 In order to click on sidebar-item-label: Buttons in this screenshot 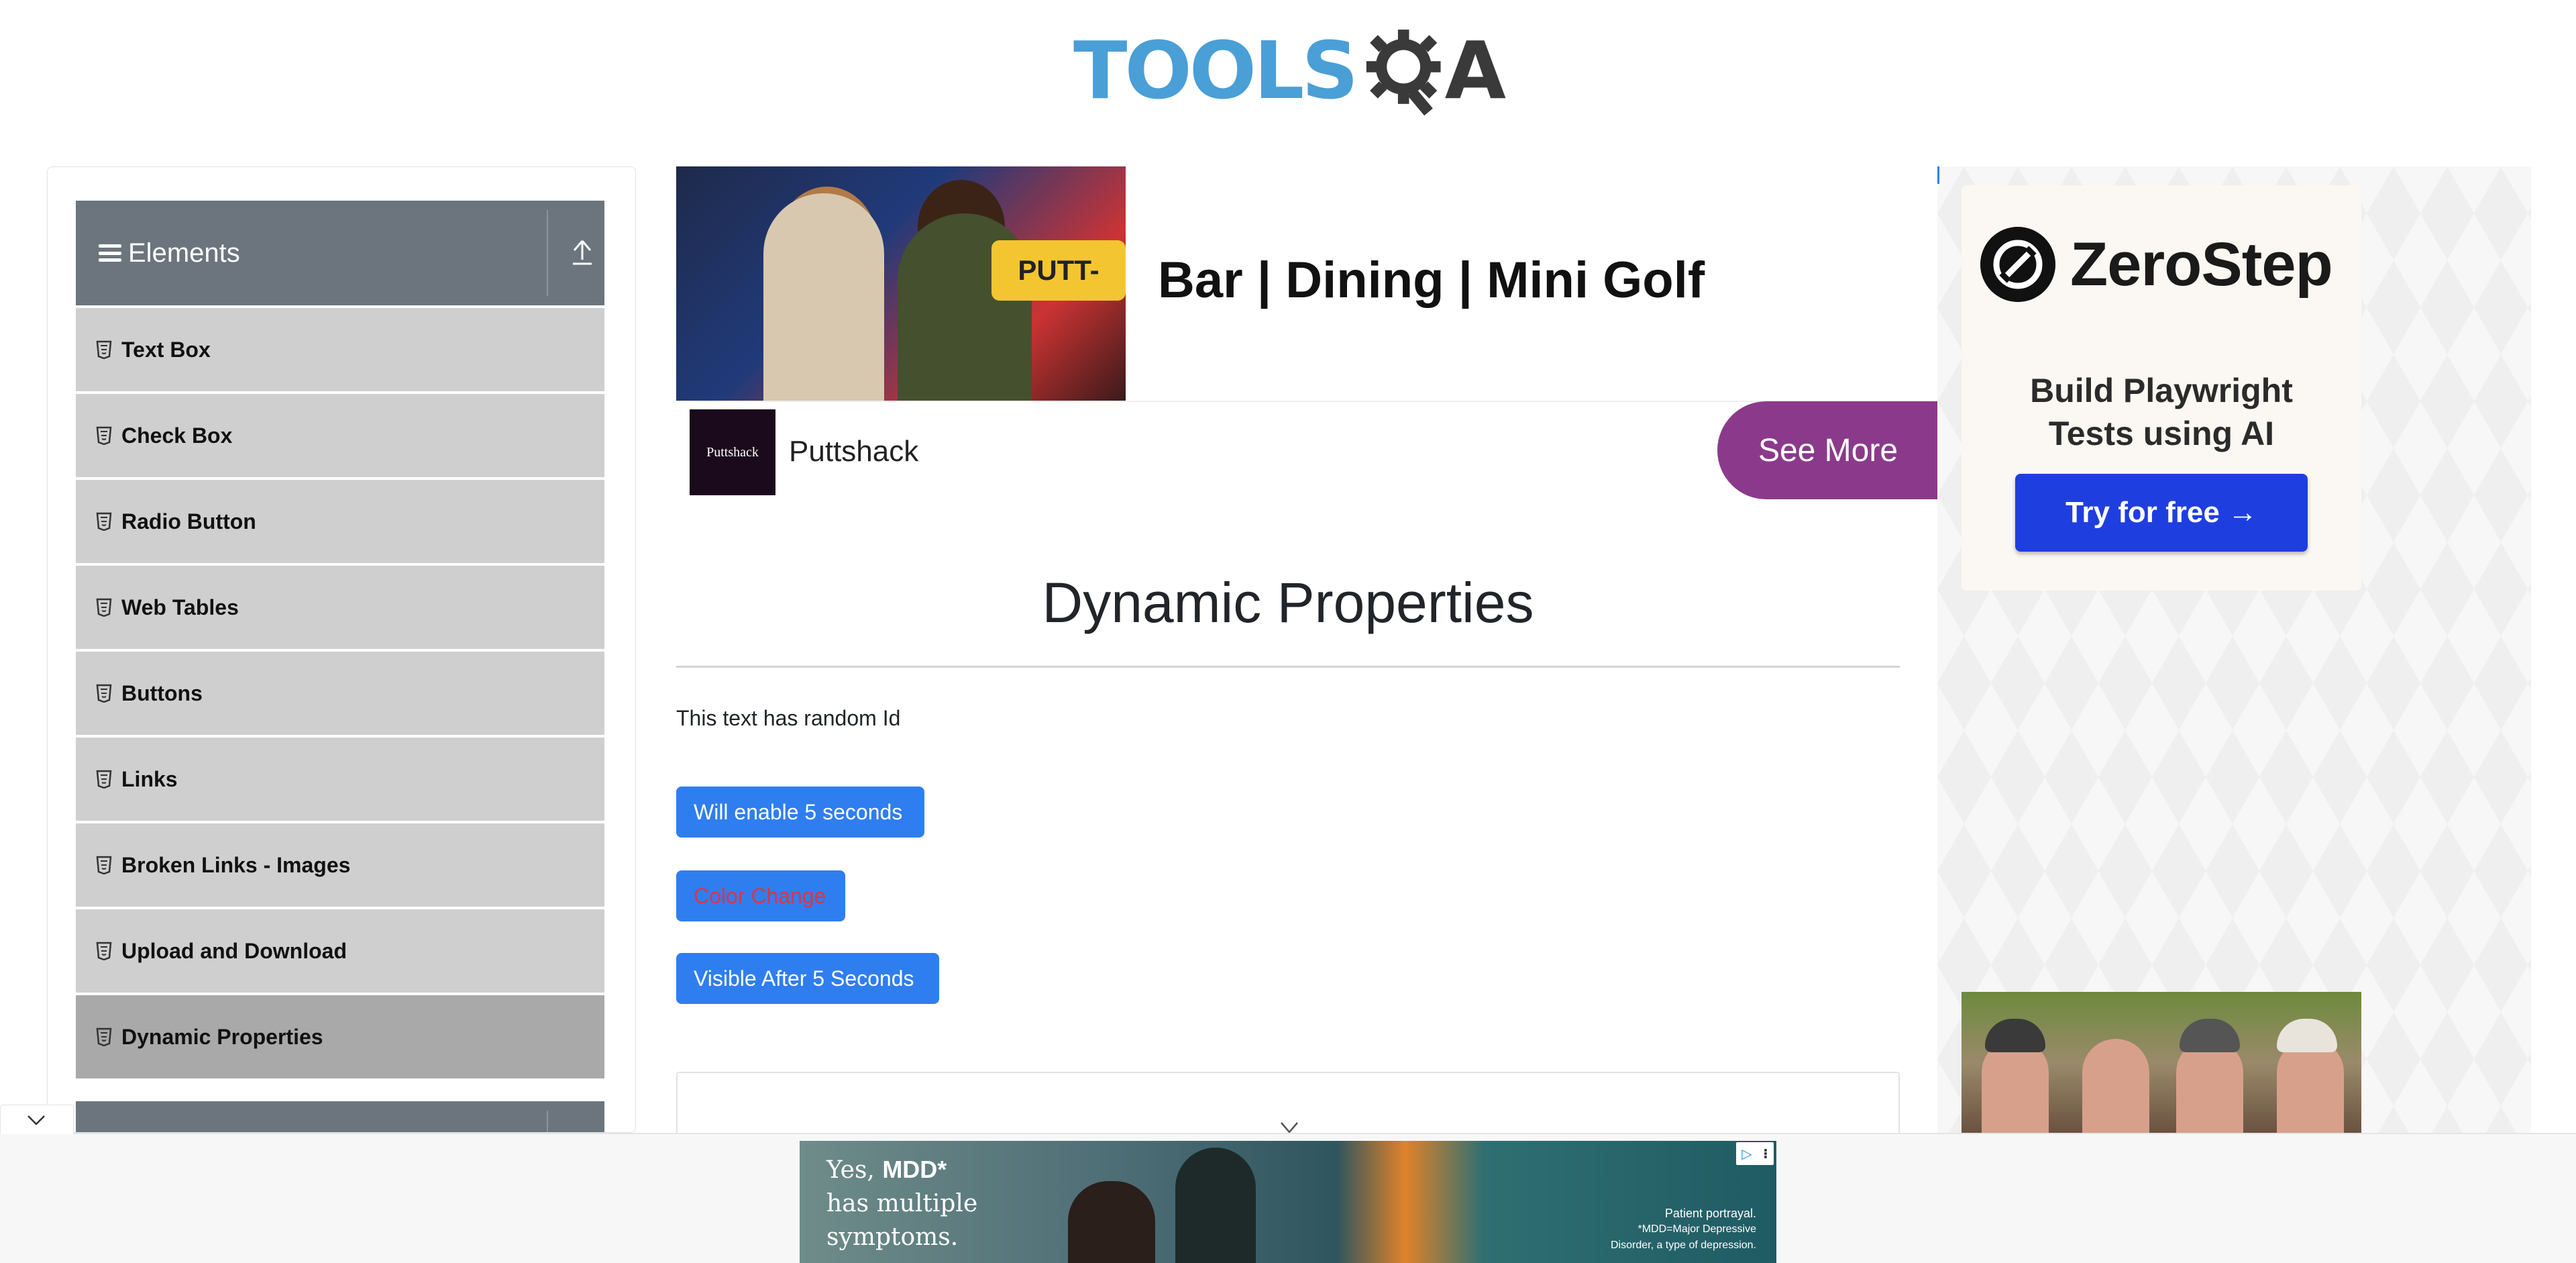, I will do `click(162, 692)`.